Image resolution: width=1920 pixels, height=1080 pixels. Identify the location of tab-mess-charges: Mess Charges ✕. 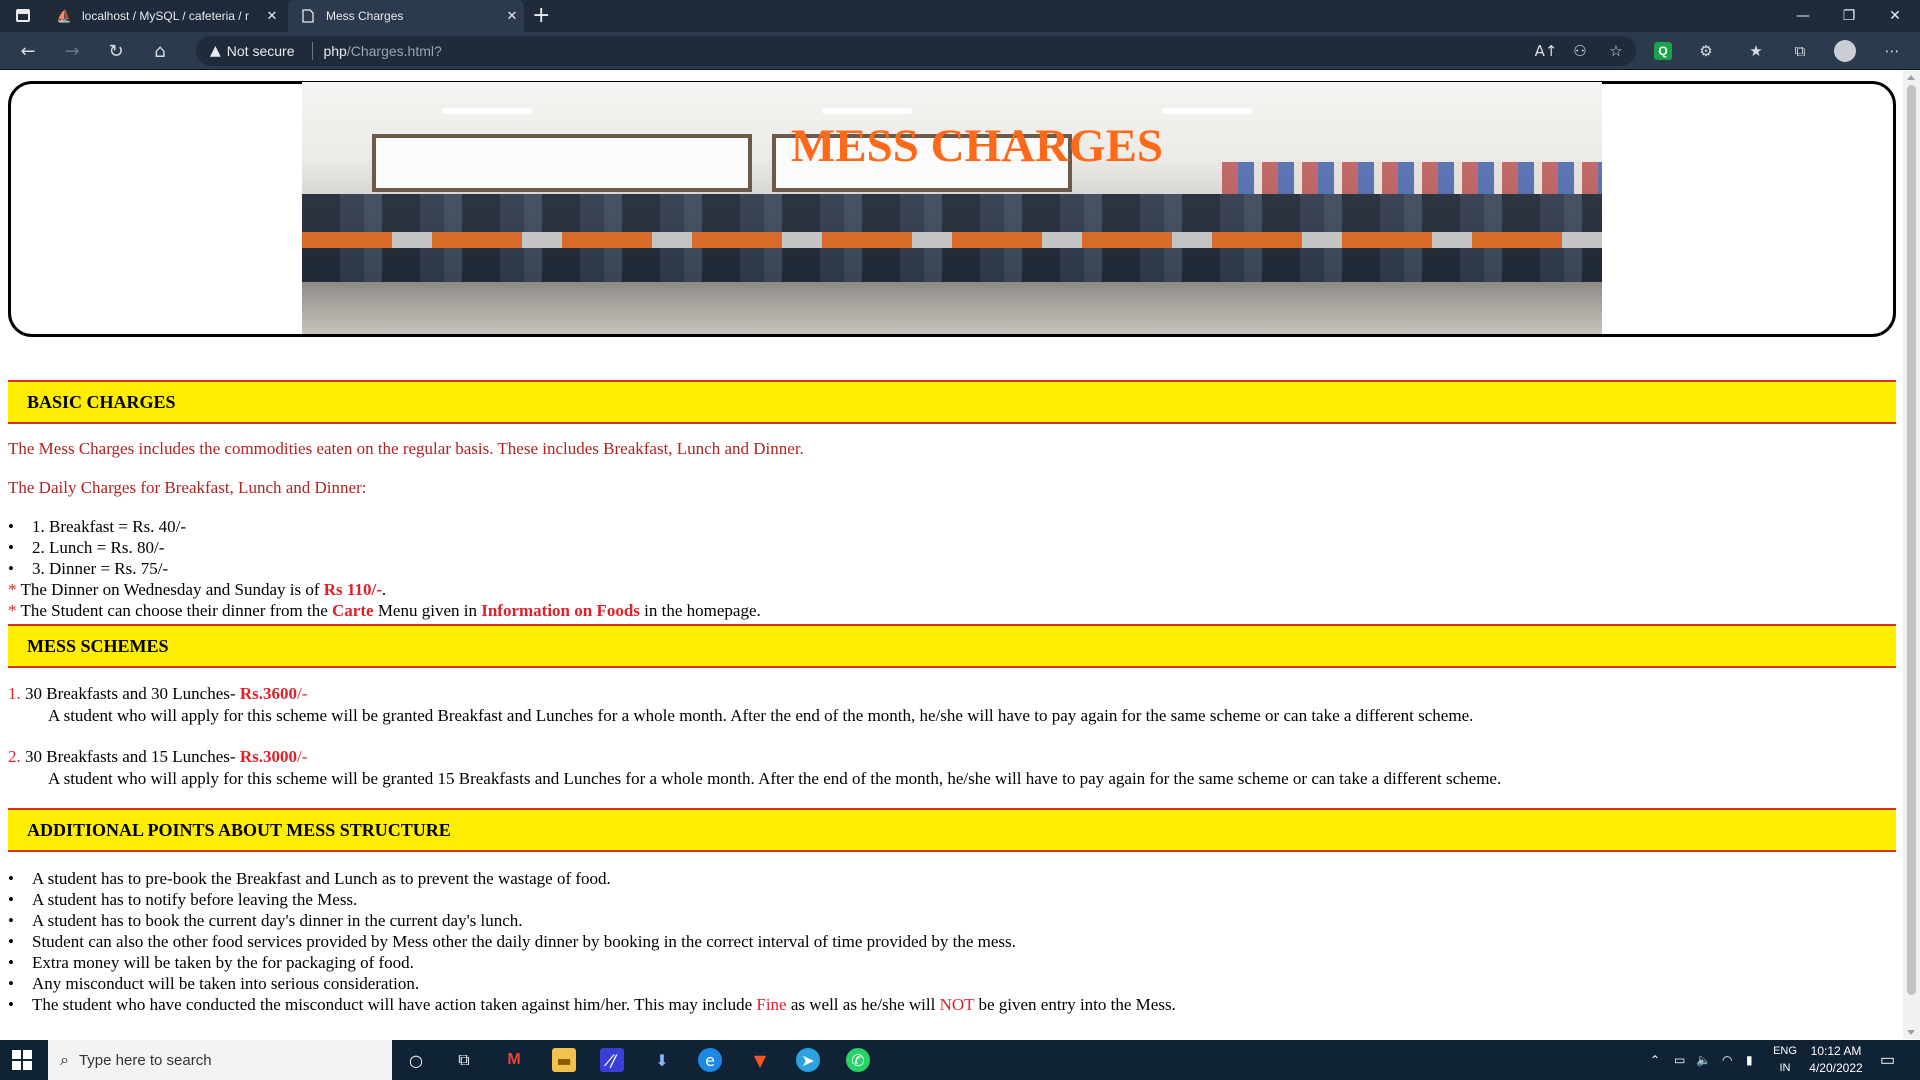
(406, 16).